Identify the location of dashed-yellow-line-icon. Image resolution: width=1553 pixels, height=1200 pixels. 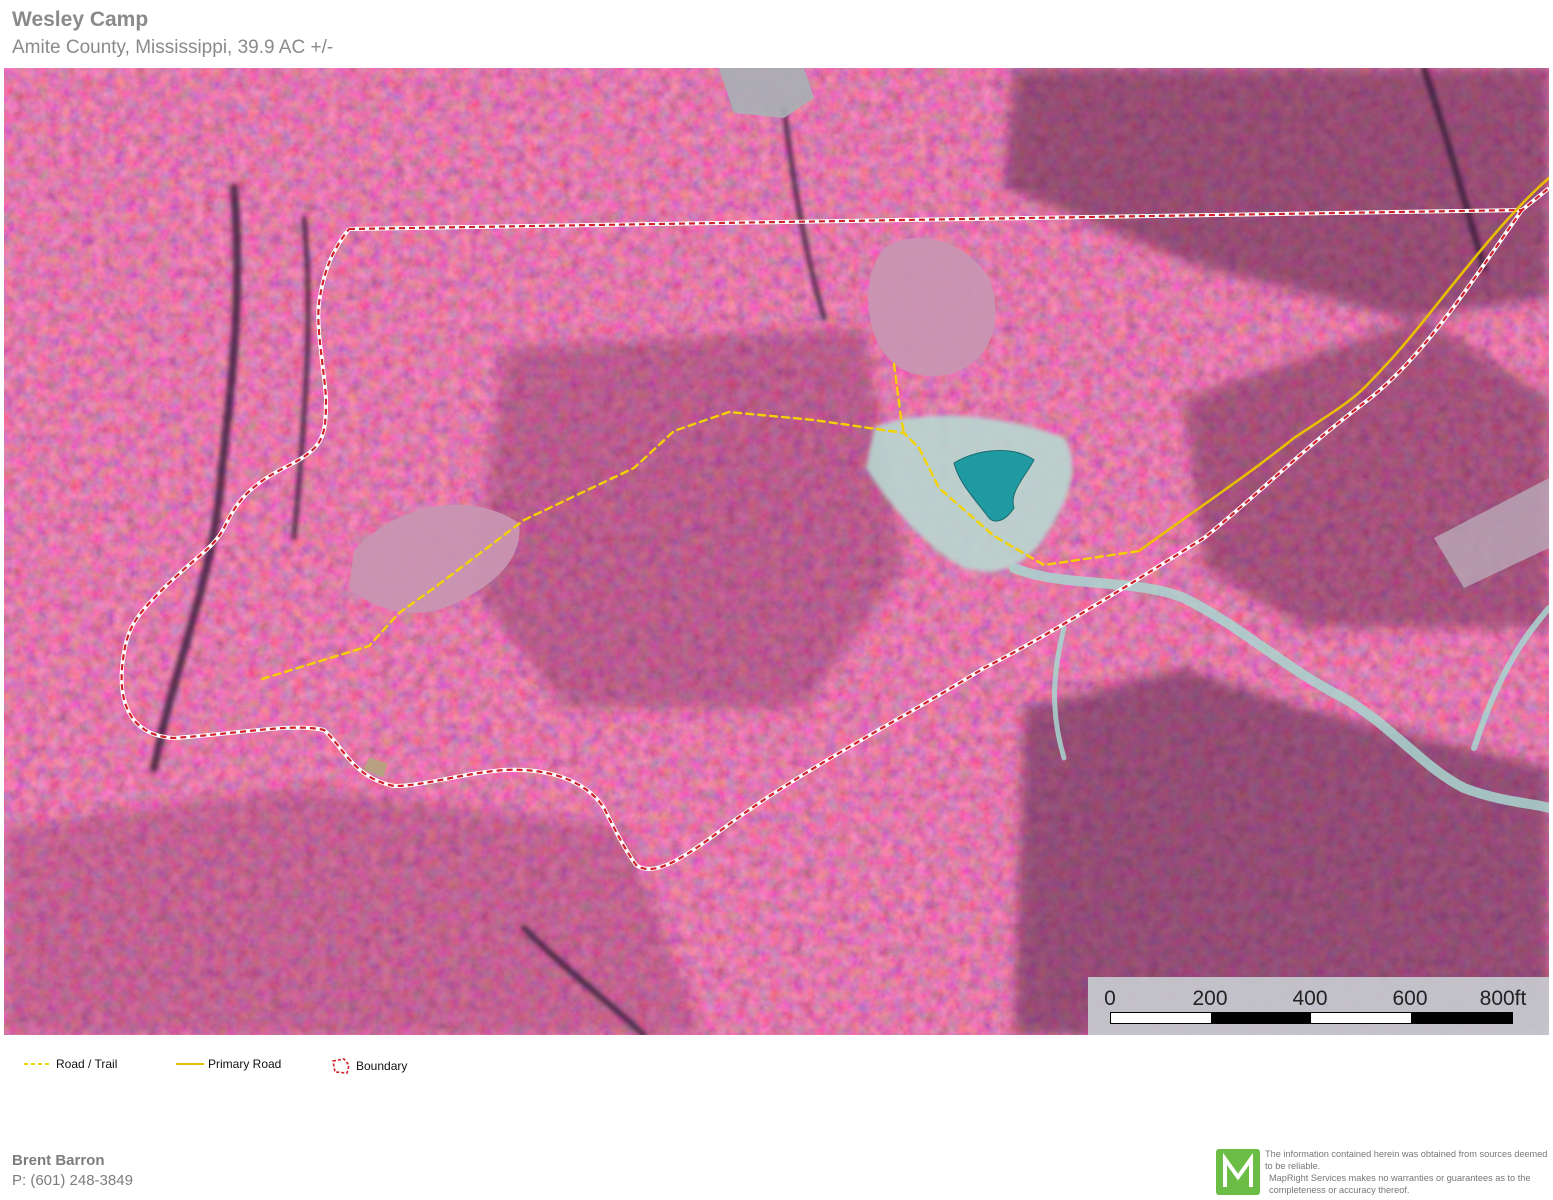
(38, 1064).